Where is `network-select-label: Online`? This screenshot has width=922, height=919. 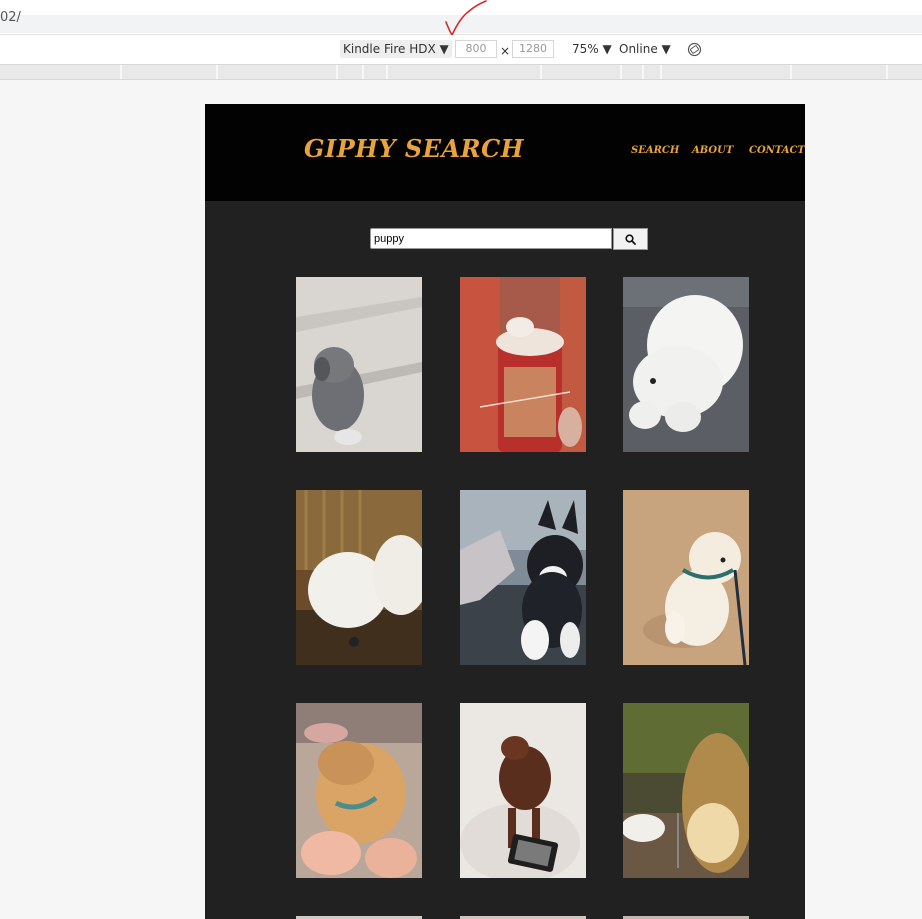 network-select-label: Online is located at coordinates (638, 49).